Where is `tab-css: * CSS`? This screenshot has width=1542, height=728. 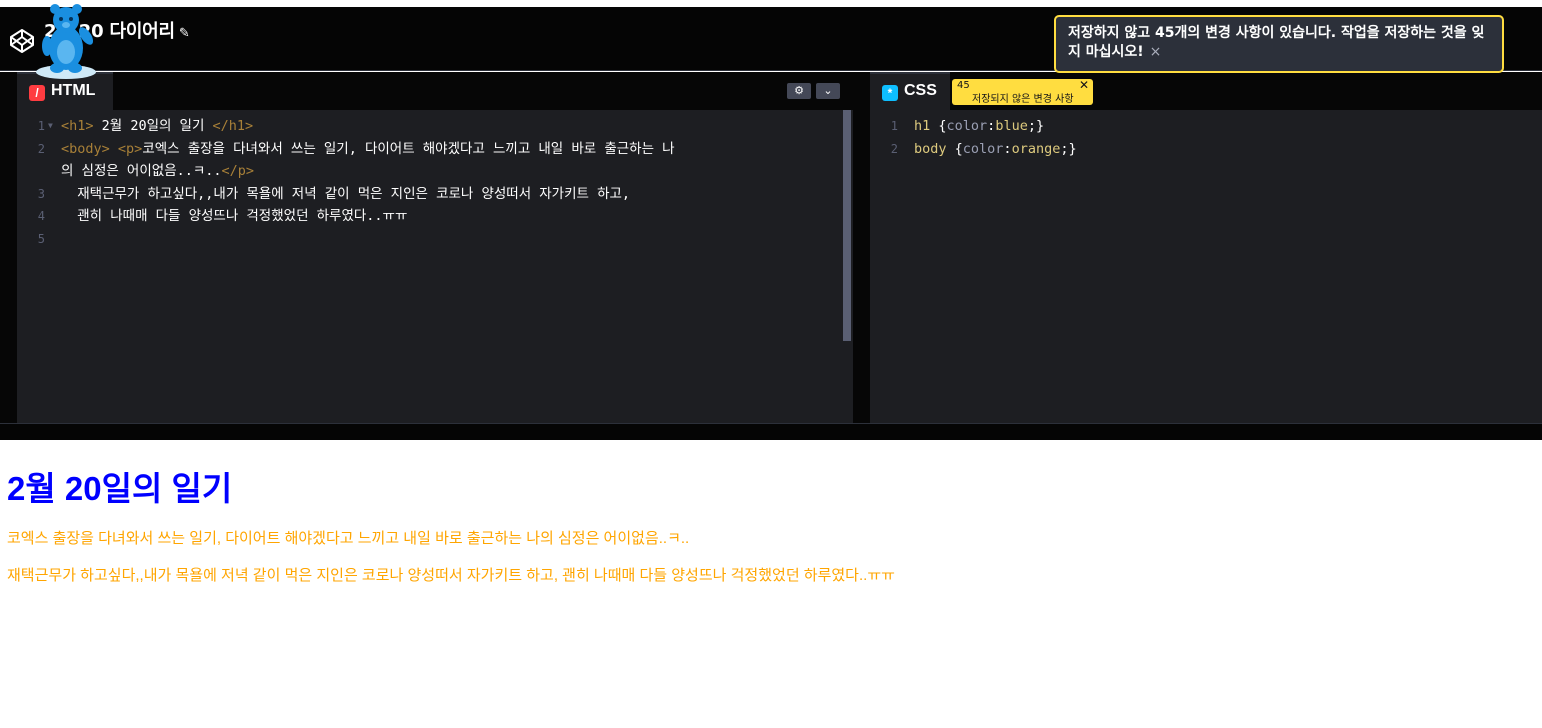
tab-css: * CSS is located at coordinates (910, 91).